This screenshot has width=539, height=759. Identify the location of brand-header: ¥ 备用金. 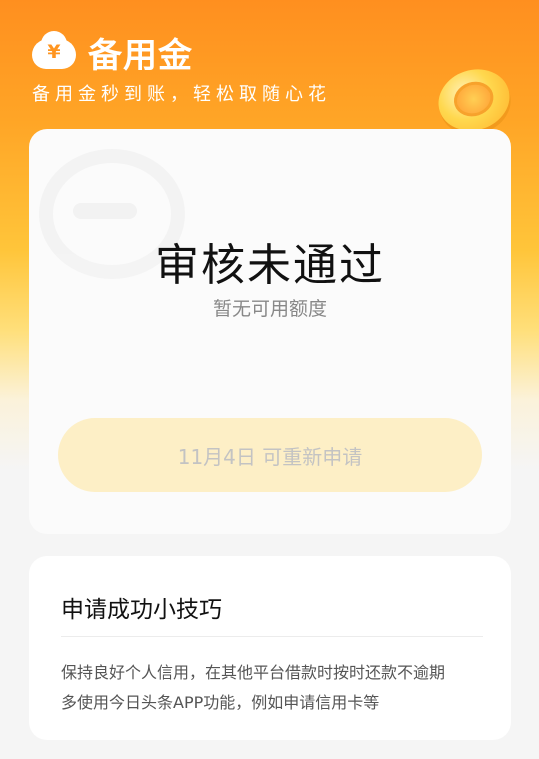
(112, 52).